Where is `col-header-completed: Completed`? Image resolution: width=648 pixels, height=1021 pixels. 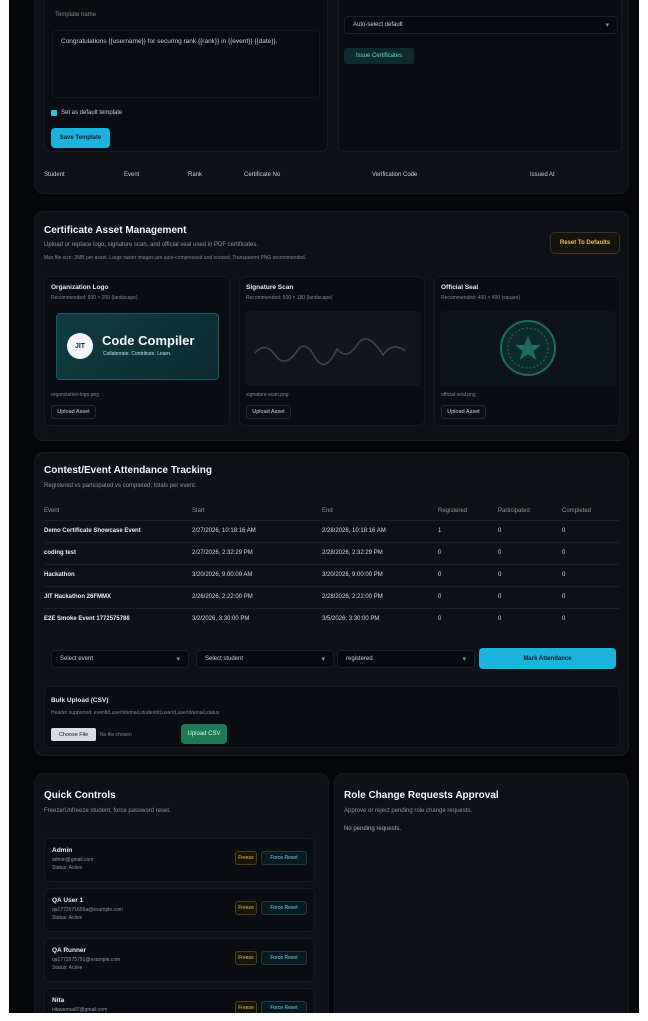
col-header-completed: Completed is located at coordinates (577, 511).